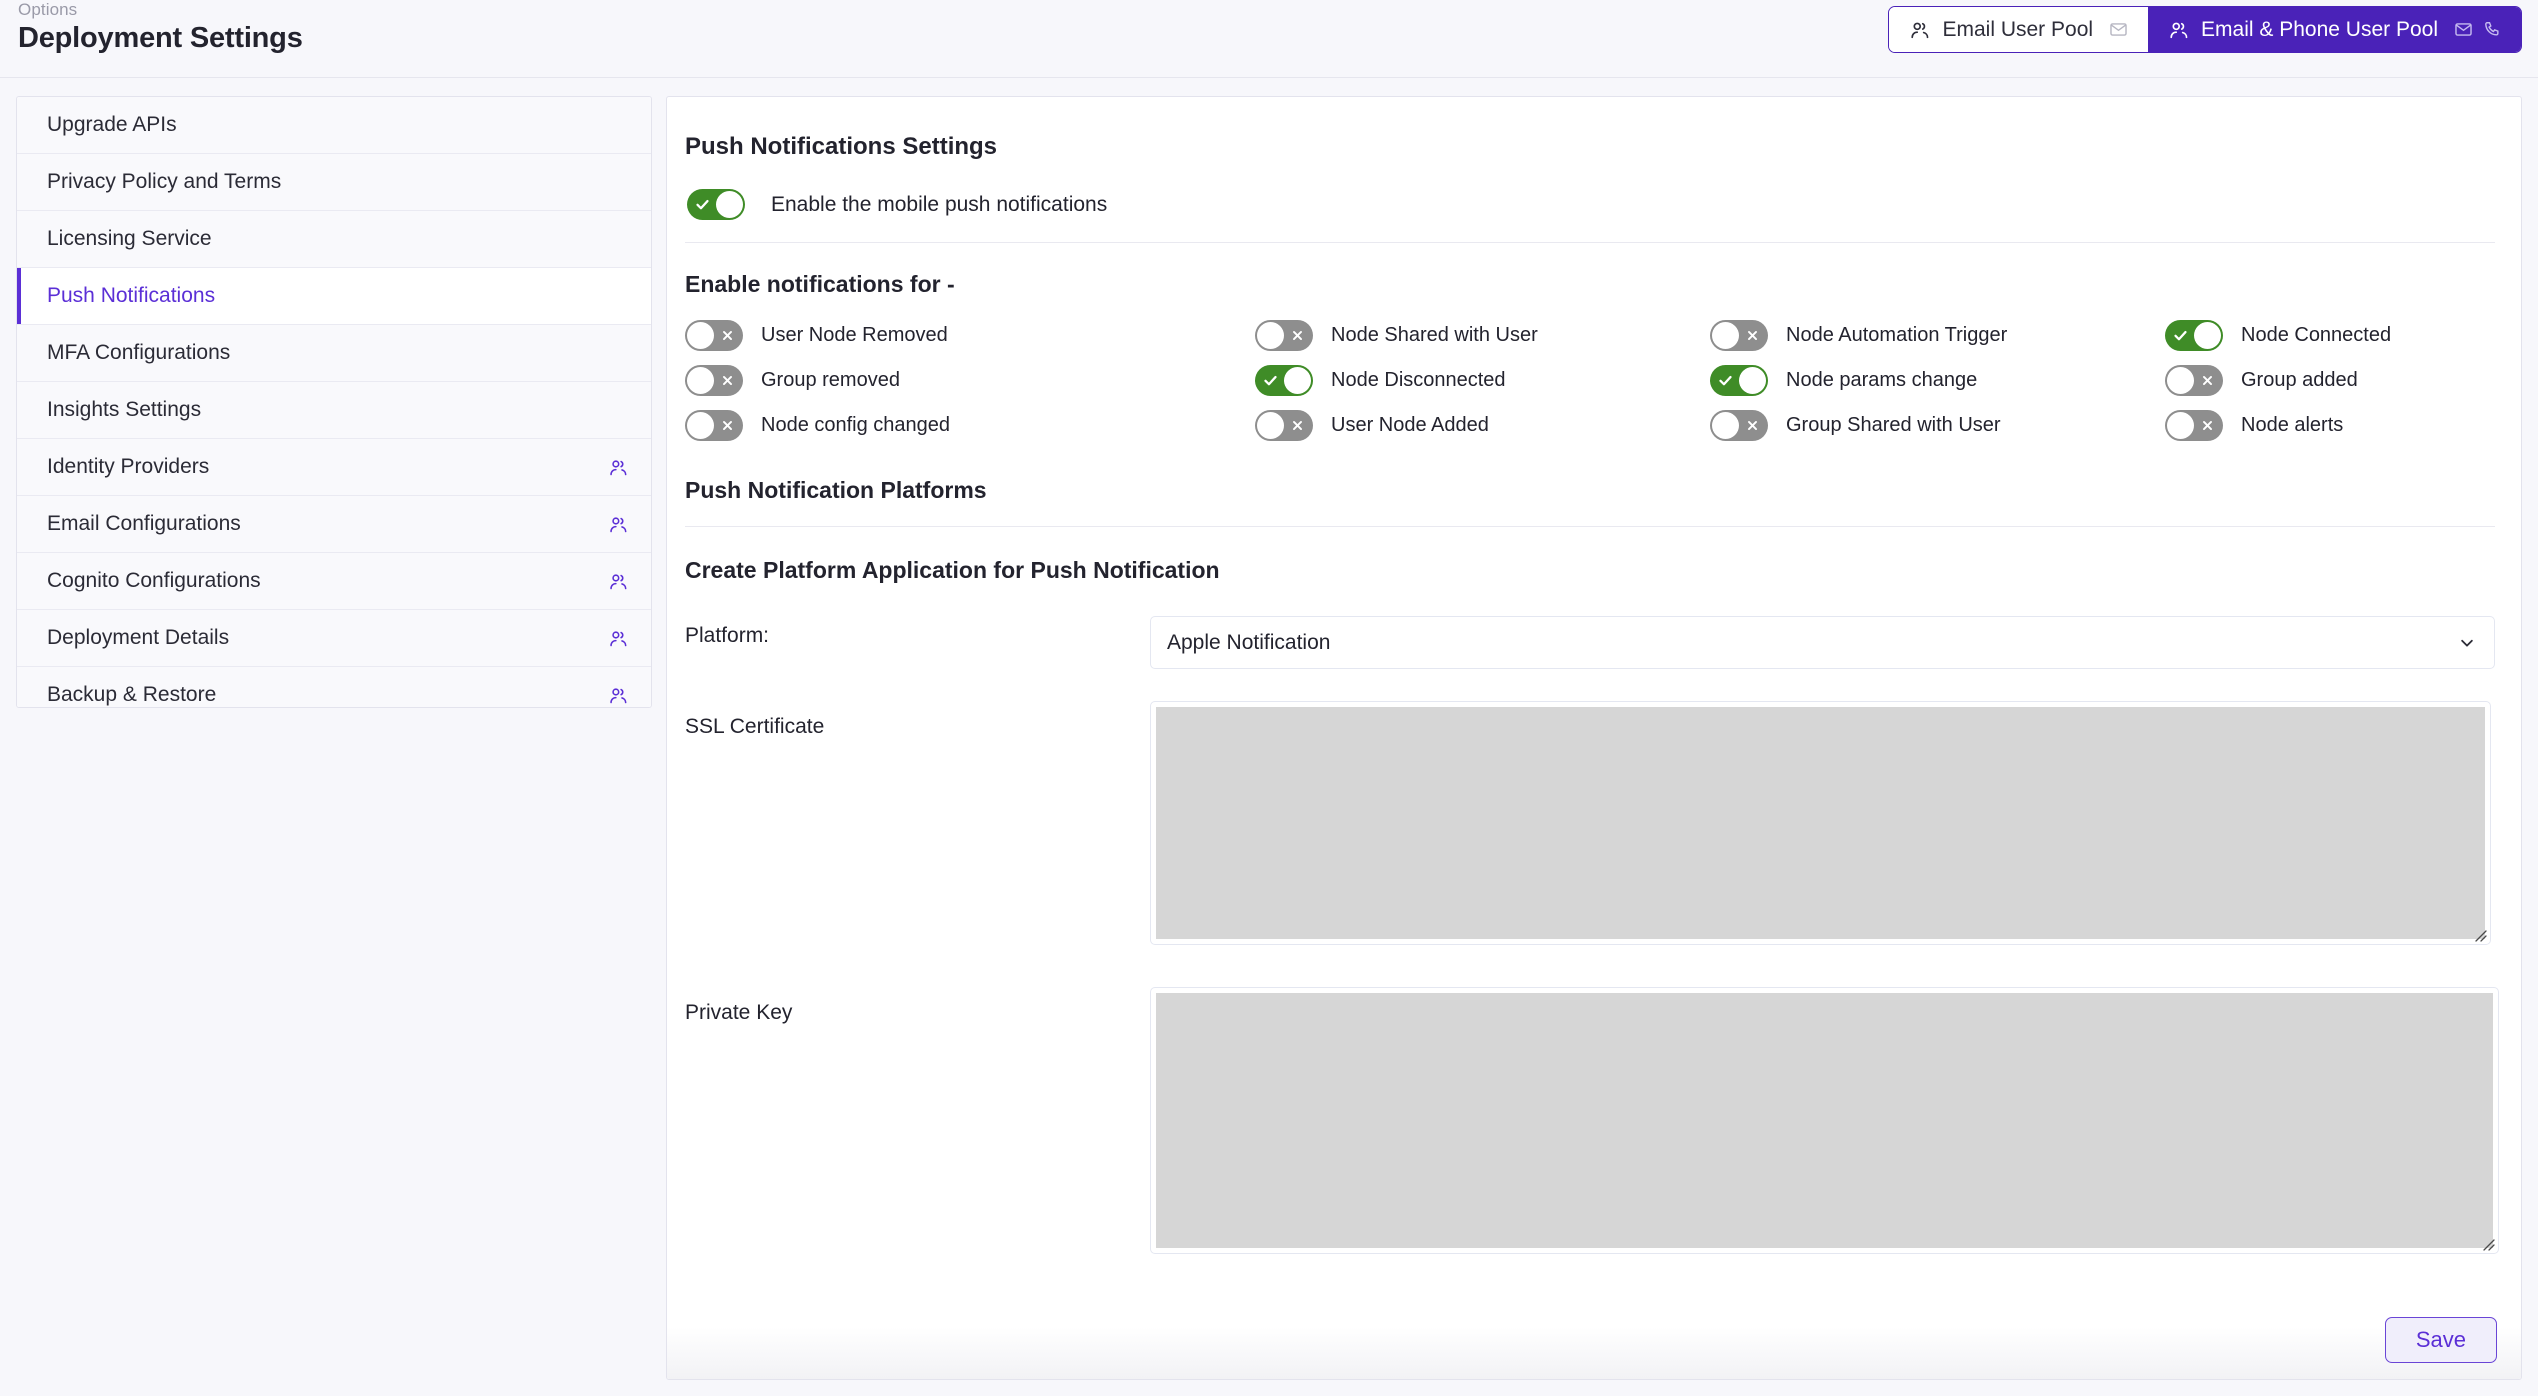  I want to click on toggle-node-connected, so click(2194, 335).